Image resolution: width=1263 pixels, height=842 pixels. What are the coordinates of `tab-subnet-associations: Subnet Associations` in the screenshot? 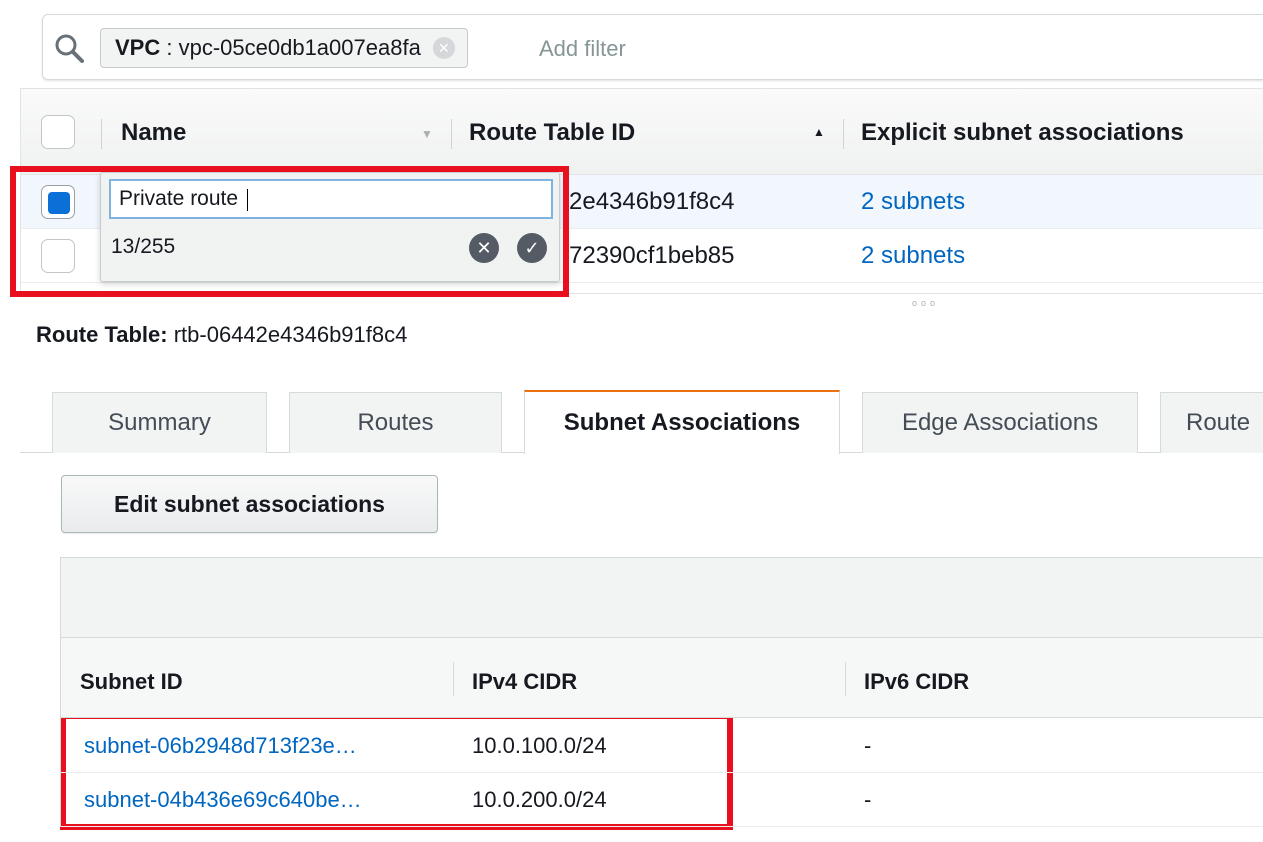 It's located at (682, 422).